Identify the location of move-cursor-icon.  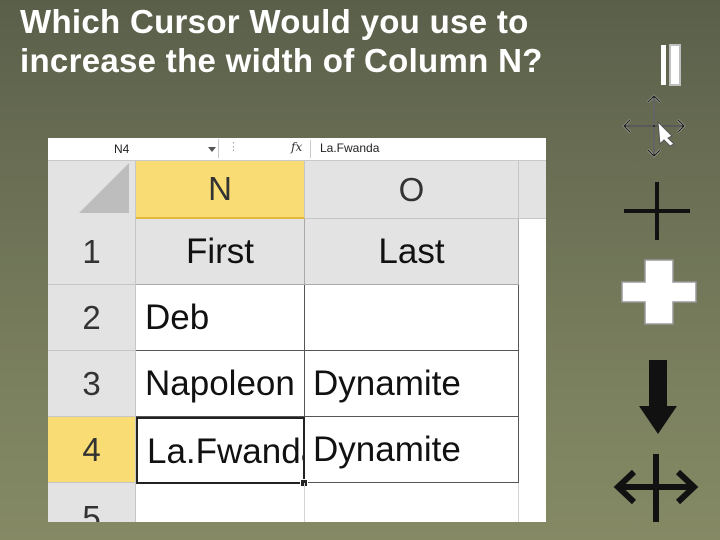
(654, 126).